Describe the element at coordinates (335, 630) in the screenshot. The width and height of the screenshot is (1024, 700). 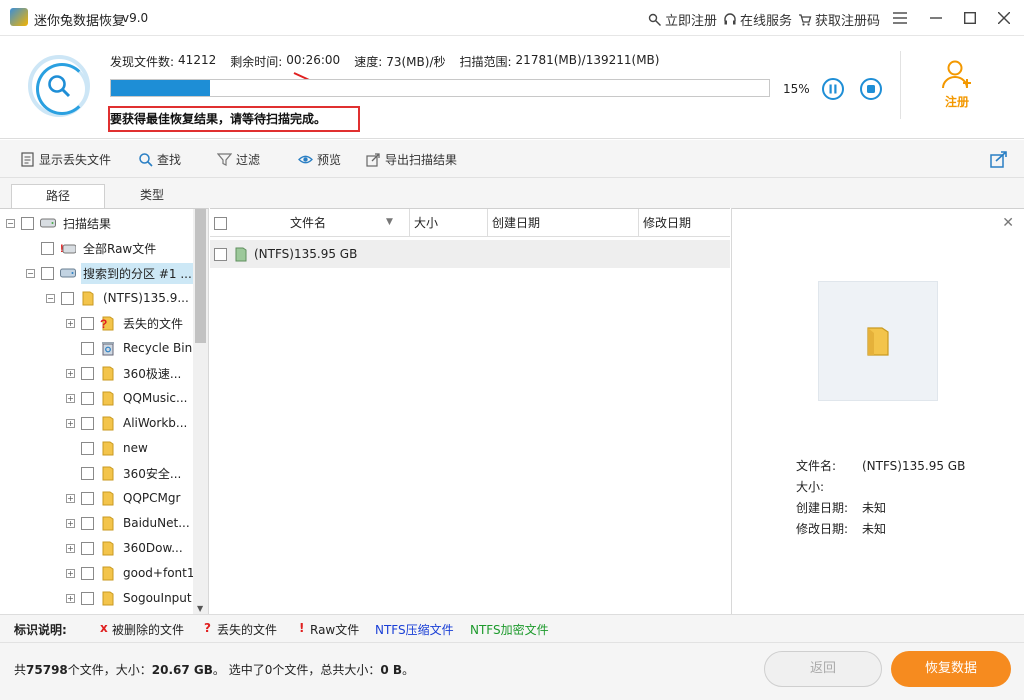
I see `legend-raw: Raw文件` at that location.